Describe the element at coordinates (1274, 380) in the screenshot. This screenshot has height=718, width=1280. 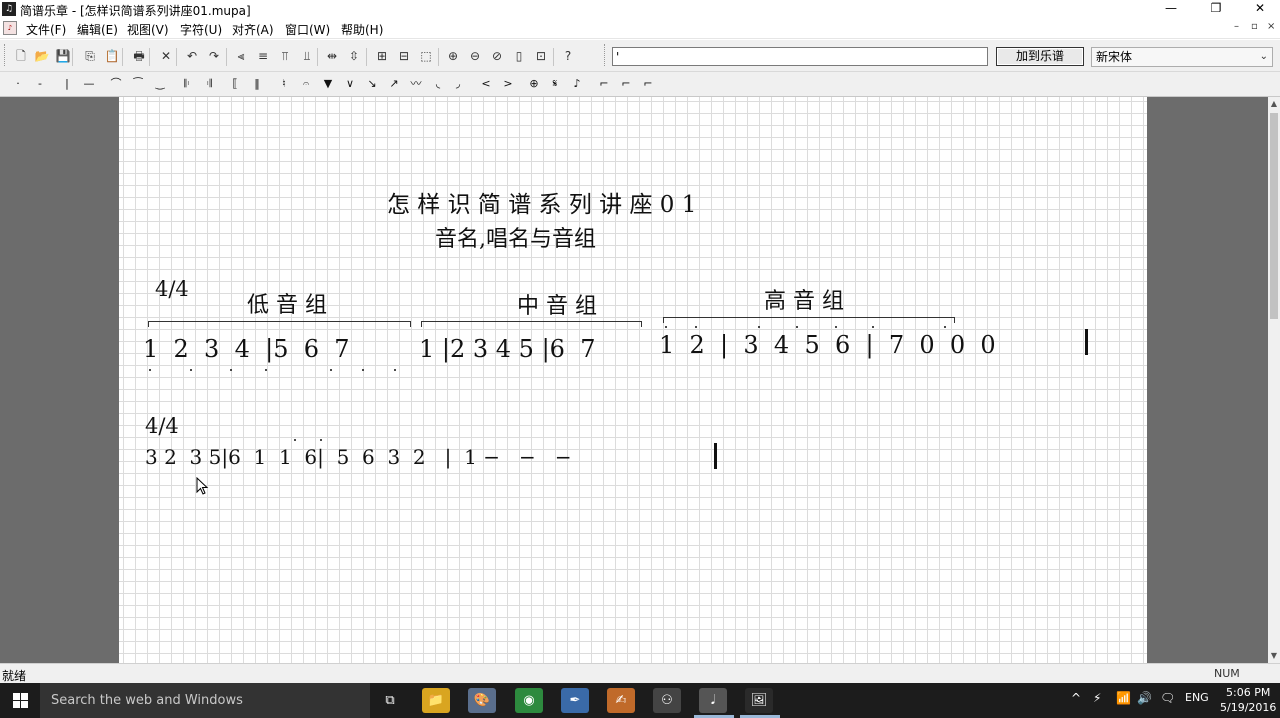
I see `vertical-scrollbar: ▲ ▼` at that location.